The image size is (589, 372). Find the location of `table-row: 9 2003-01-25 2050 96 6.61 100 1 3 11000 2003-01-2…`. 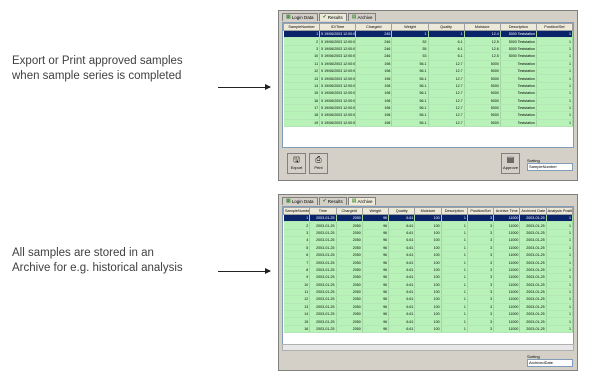

table-row: 9 2003-01-25 2050 96 6.61 100 1 3 11000 2003-01-2… is located at coordinates (428, 277).